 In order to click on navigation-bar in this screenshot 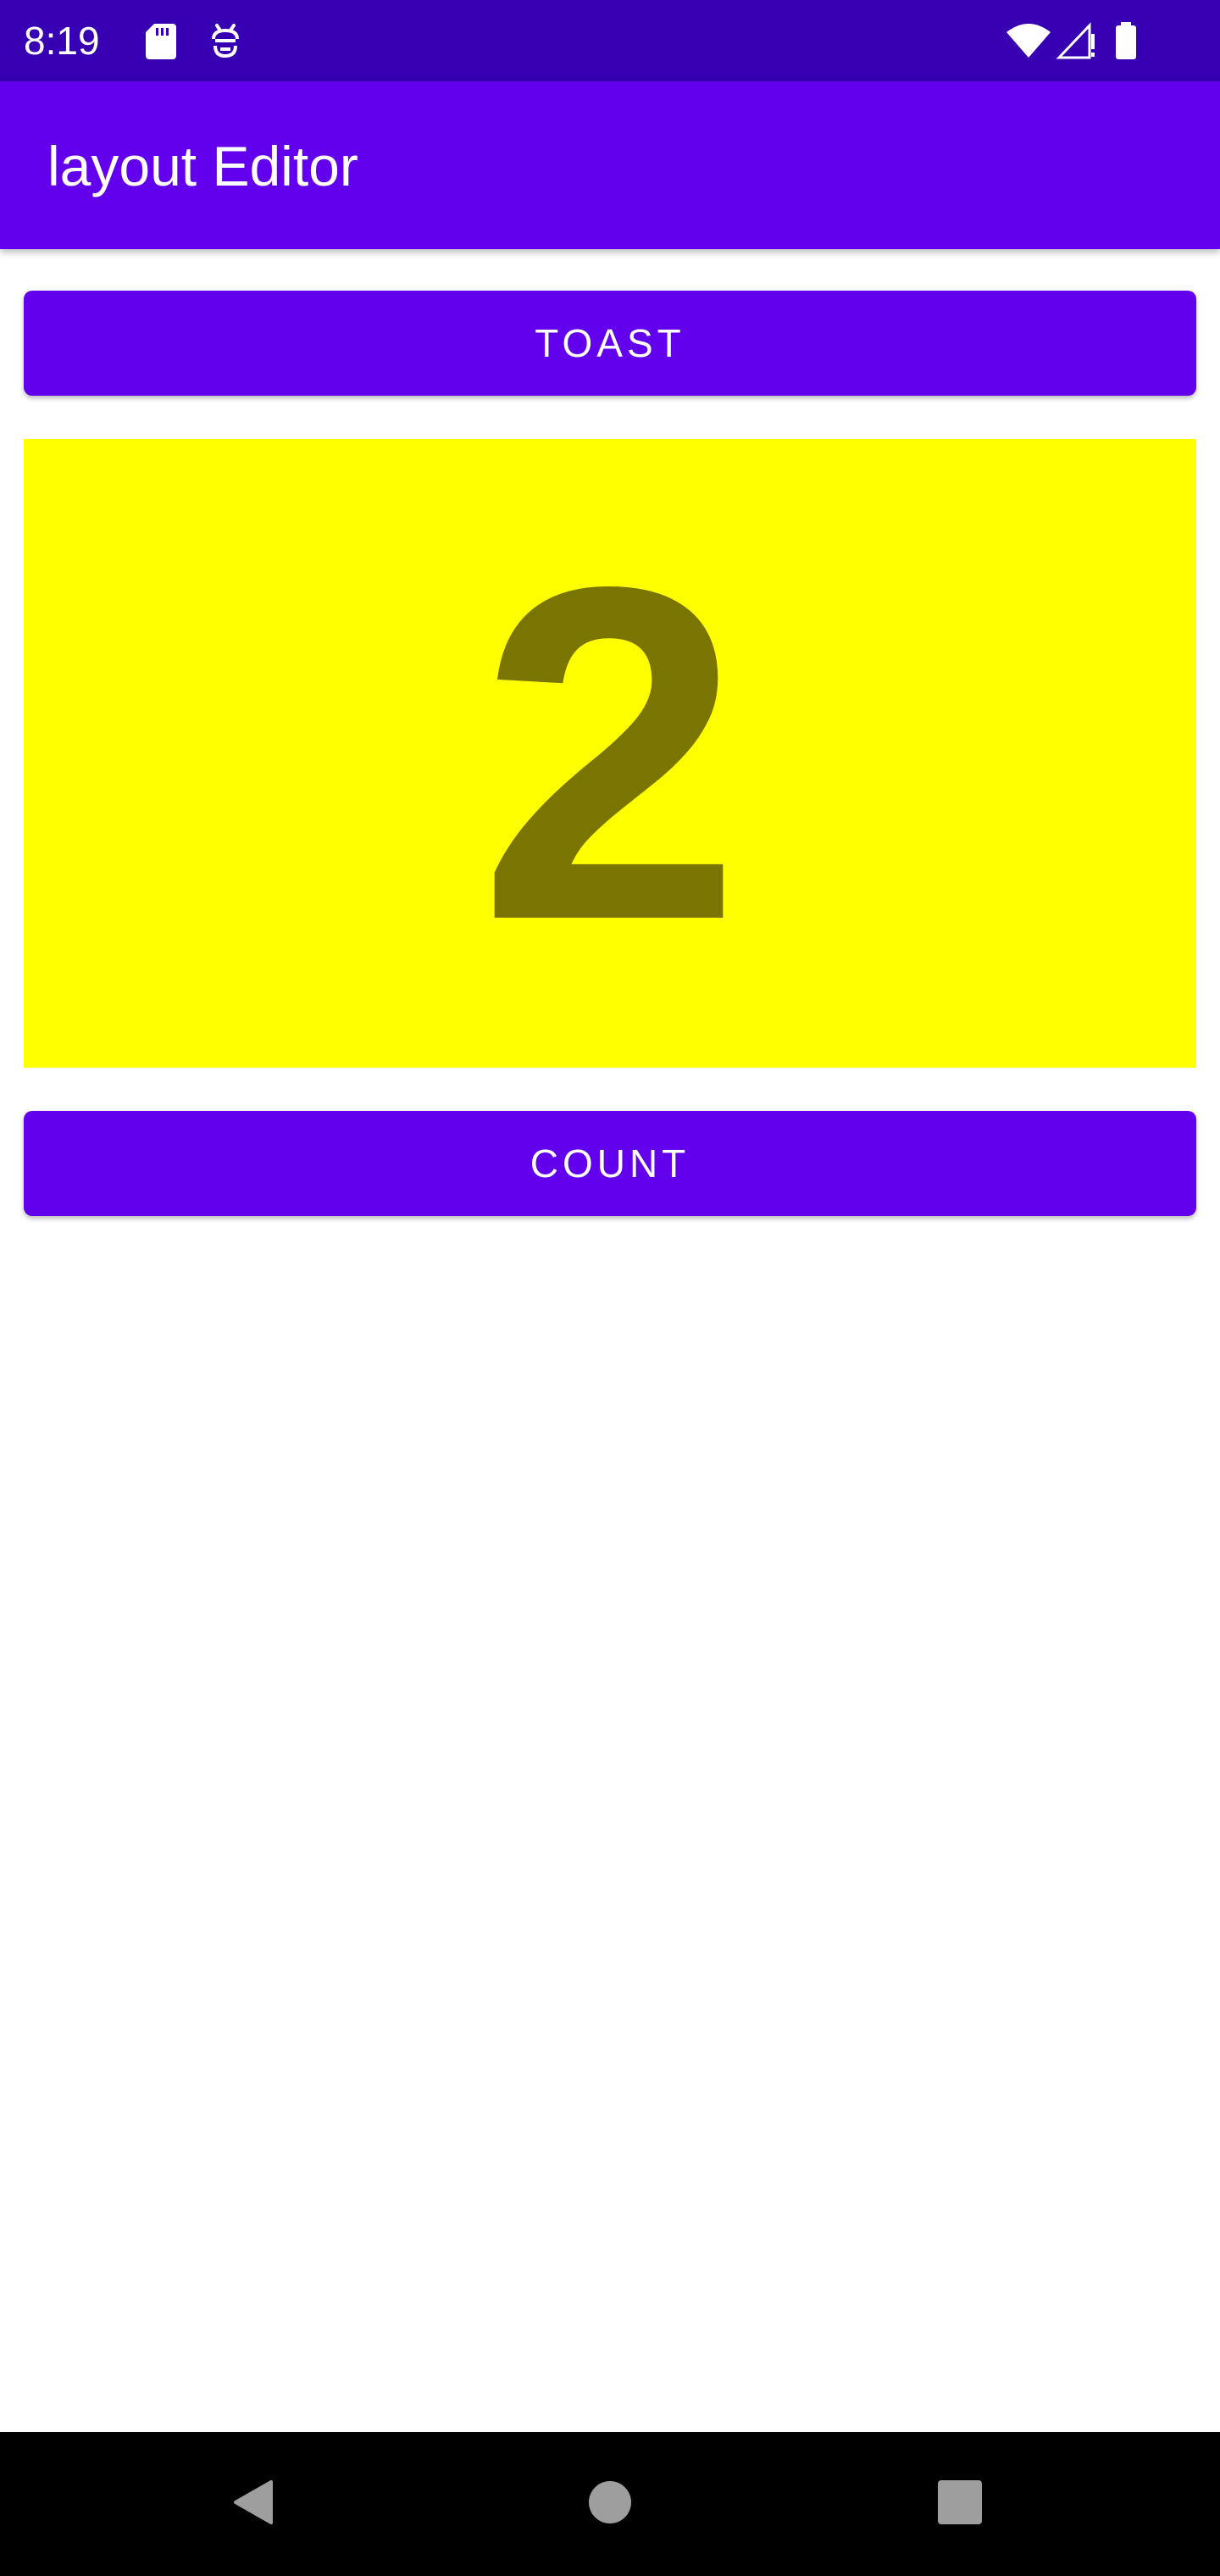, I will do `click(610, 2504)`.